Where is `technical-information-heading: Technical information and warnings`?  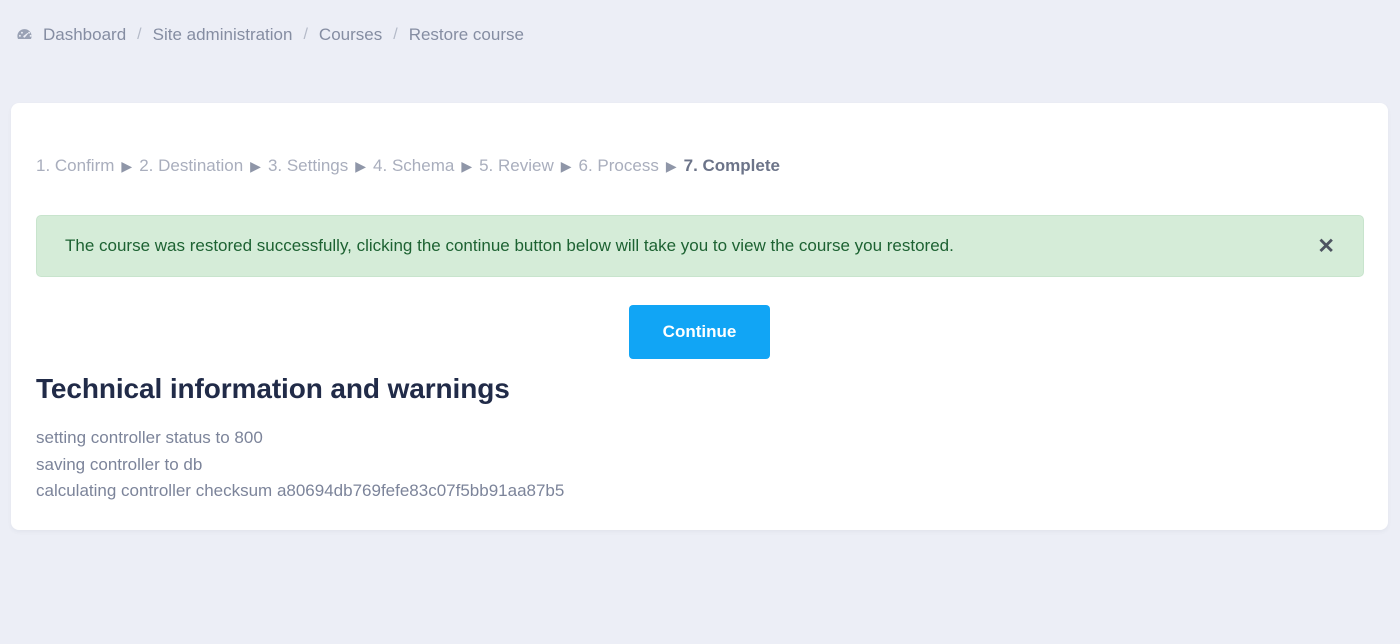
technical-information-heading: Technical information and warnings is located at coordinates (273, 388).